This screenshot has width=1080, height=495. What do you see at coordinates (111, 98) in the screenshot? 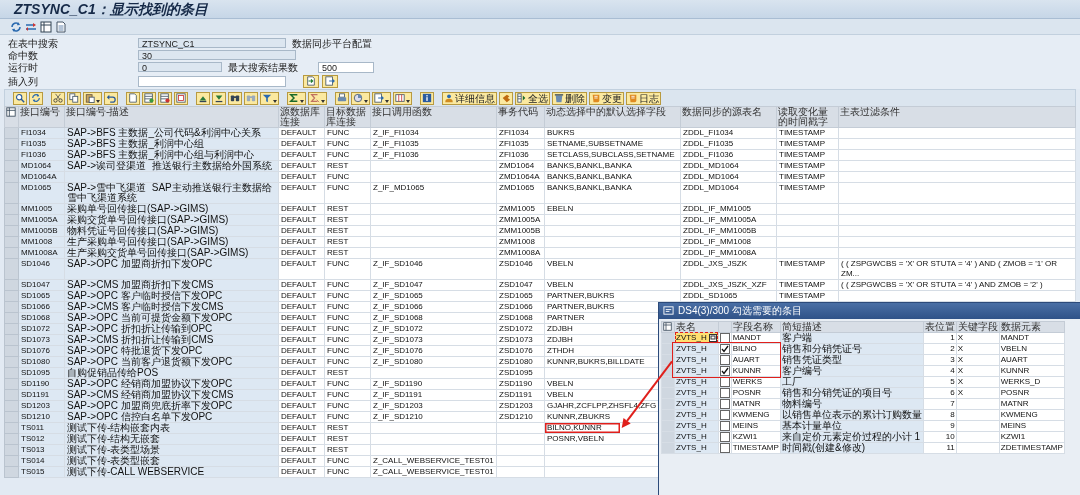
I see `undo-button` at bounding box center [111, 98].